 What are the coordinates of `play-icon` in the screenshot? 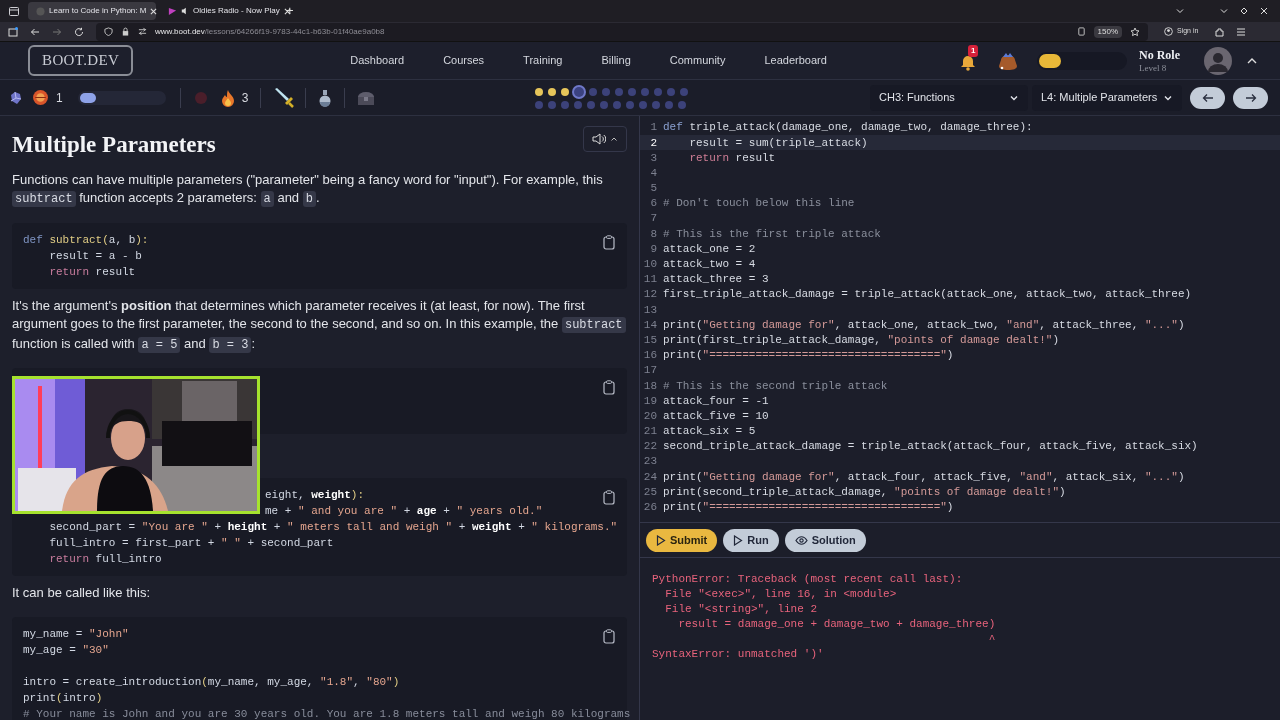 It's located at (661, 540).